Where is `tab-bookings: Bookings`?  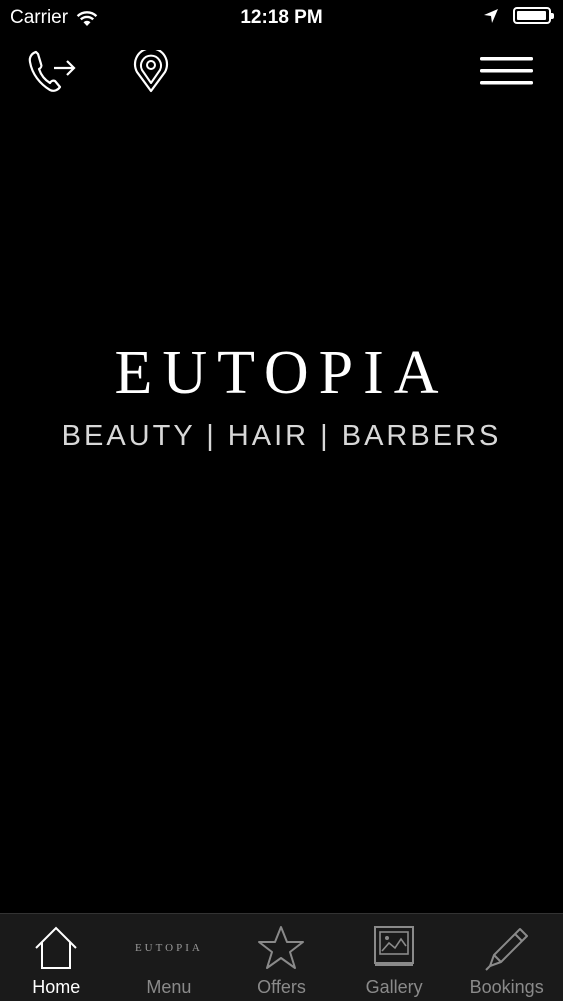 tab-bookings: Bookings is located at coordinates (506, 957).